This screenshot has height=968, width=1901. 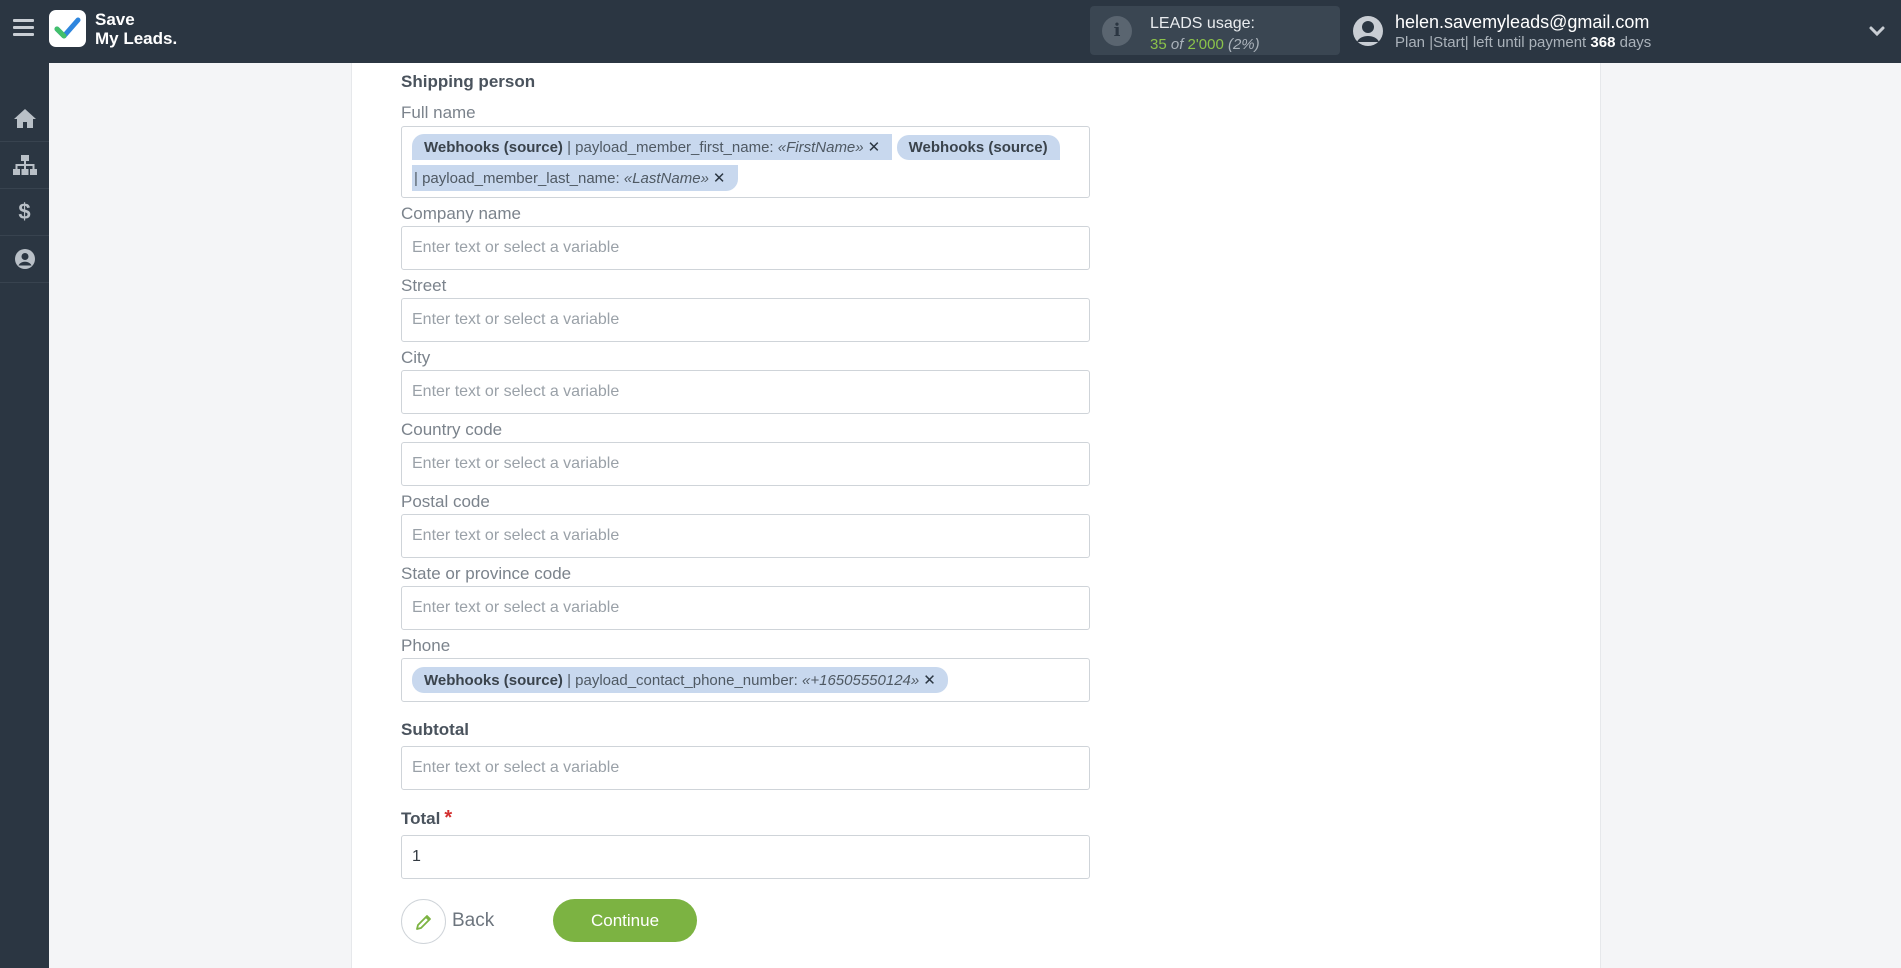 I want to click on tag-value: «FirstName», so click(x=820, y=147).